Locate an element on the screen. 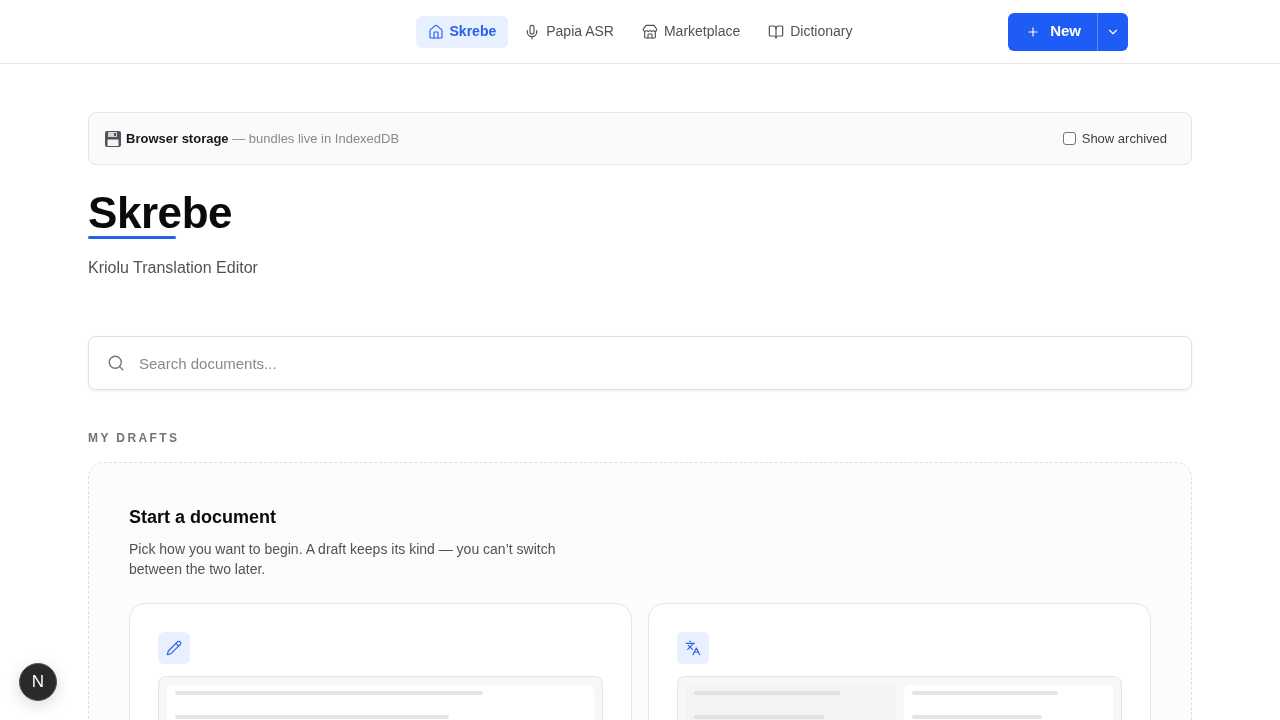 This screenshot has width=1280, height=720. book-icon is located at coordinates (776, 31).